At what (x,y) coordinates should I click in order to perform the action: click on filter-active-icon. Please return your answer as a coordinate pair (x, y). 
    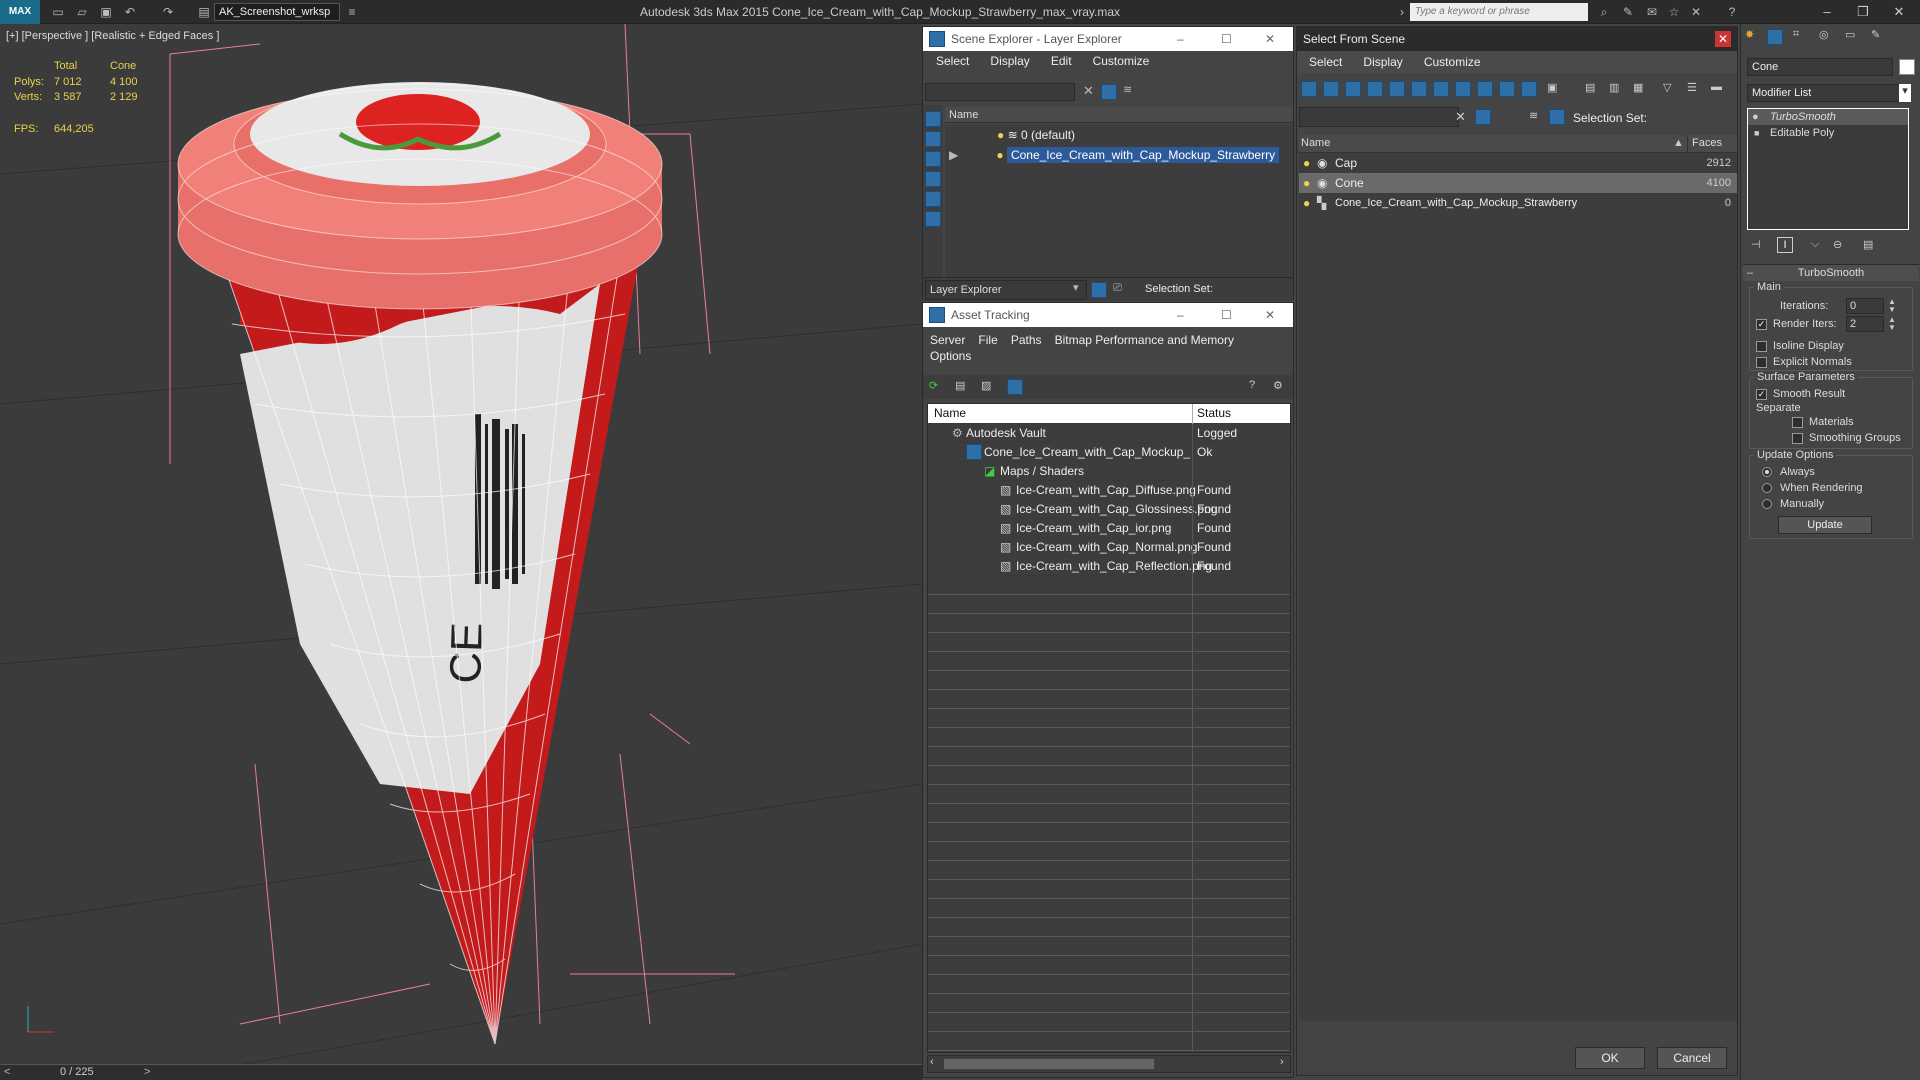
    Looking at the image, I should click on (1483, 117).